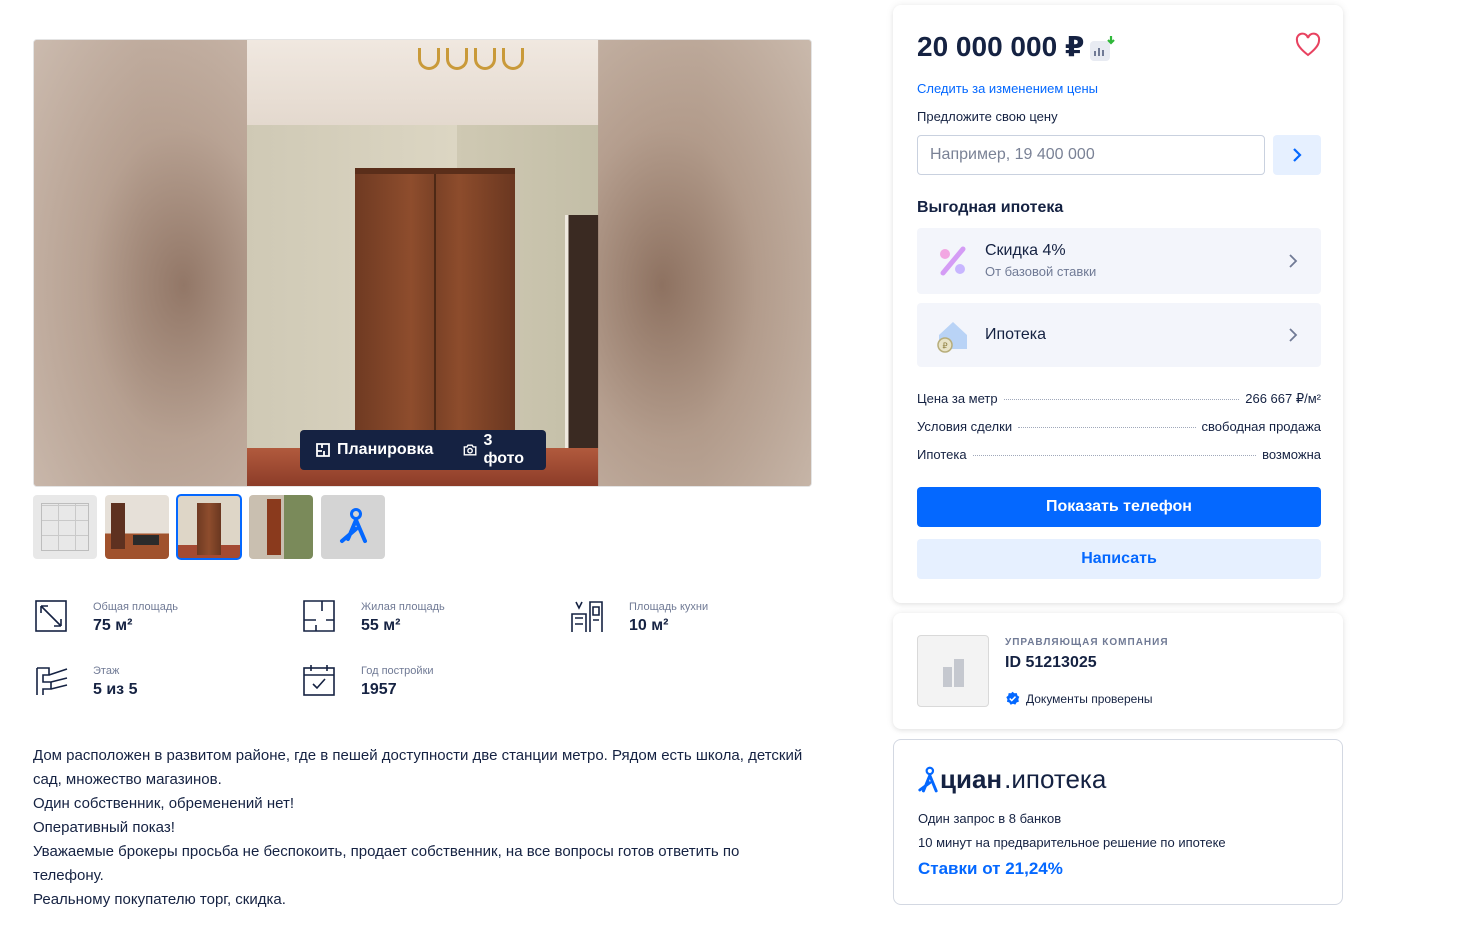  I want to click on cian-brand: циан, so click(971, 779).